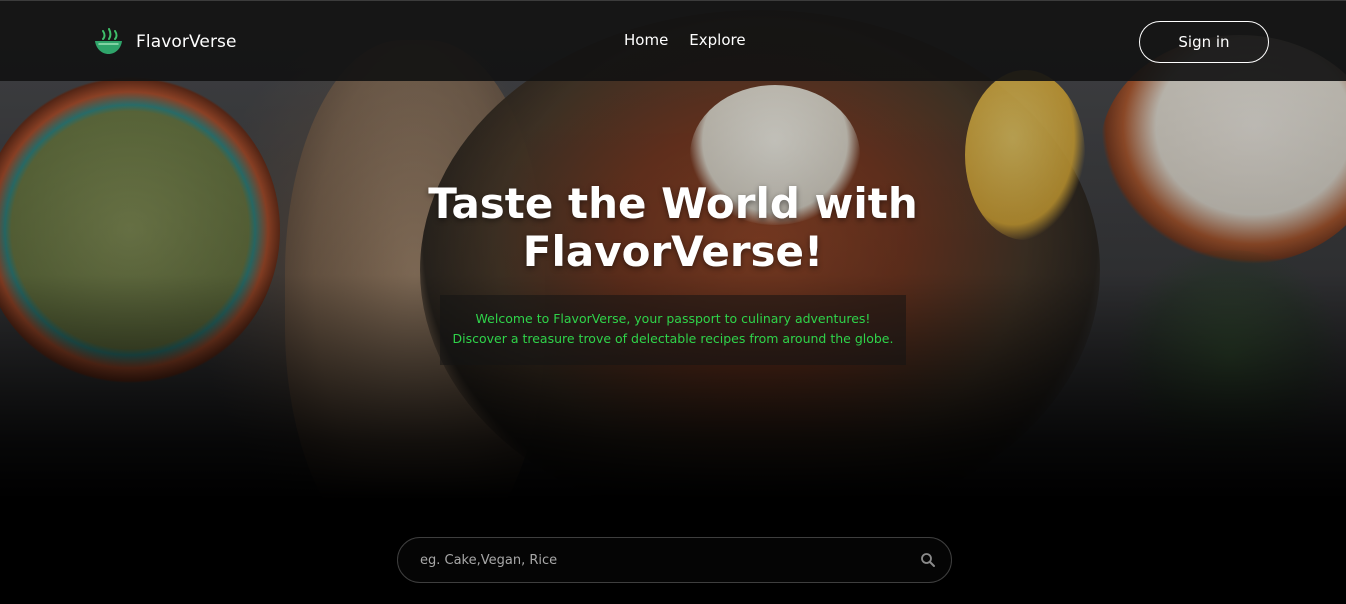 The height and width of the screenshot is (604, 1346). What do you see at coordinates (108, 41) in the screenshot?
I see `bowl-logo-icon` at bounding box center [108, 41].